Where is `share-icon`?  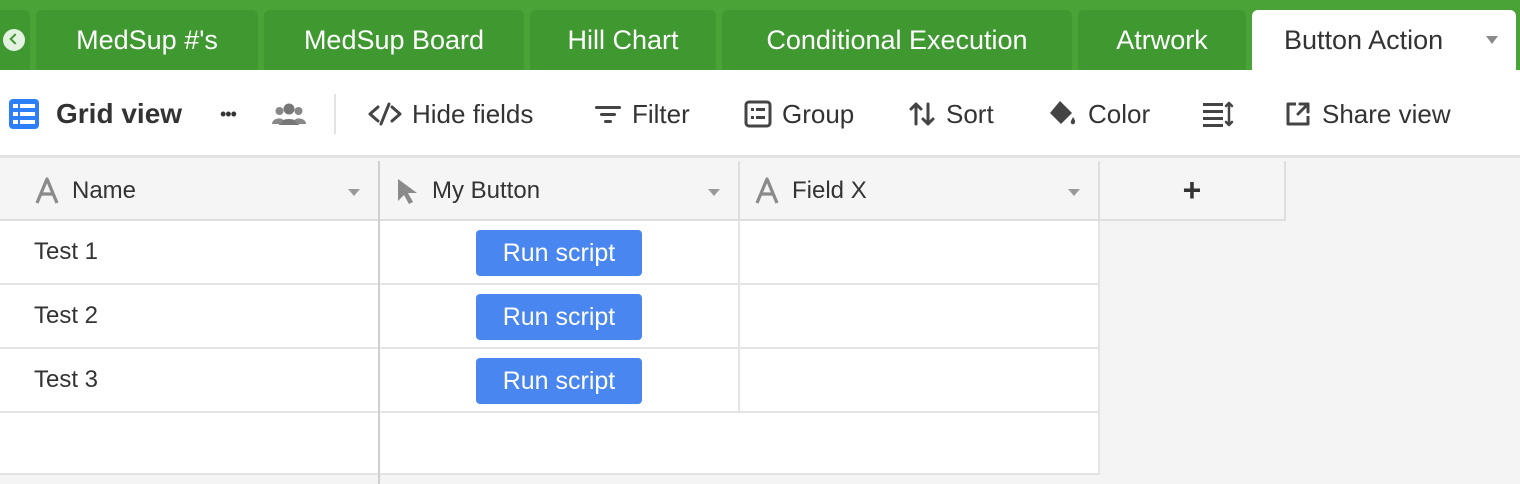 share-icon is located at coordinates (1298, 114).